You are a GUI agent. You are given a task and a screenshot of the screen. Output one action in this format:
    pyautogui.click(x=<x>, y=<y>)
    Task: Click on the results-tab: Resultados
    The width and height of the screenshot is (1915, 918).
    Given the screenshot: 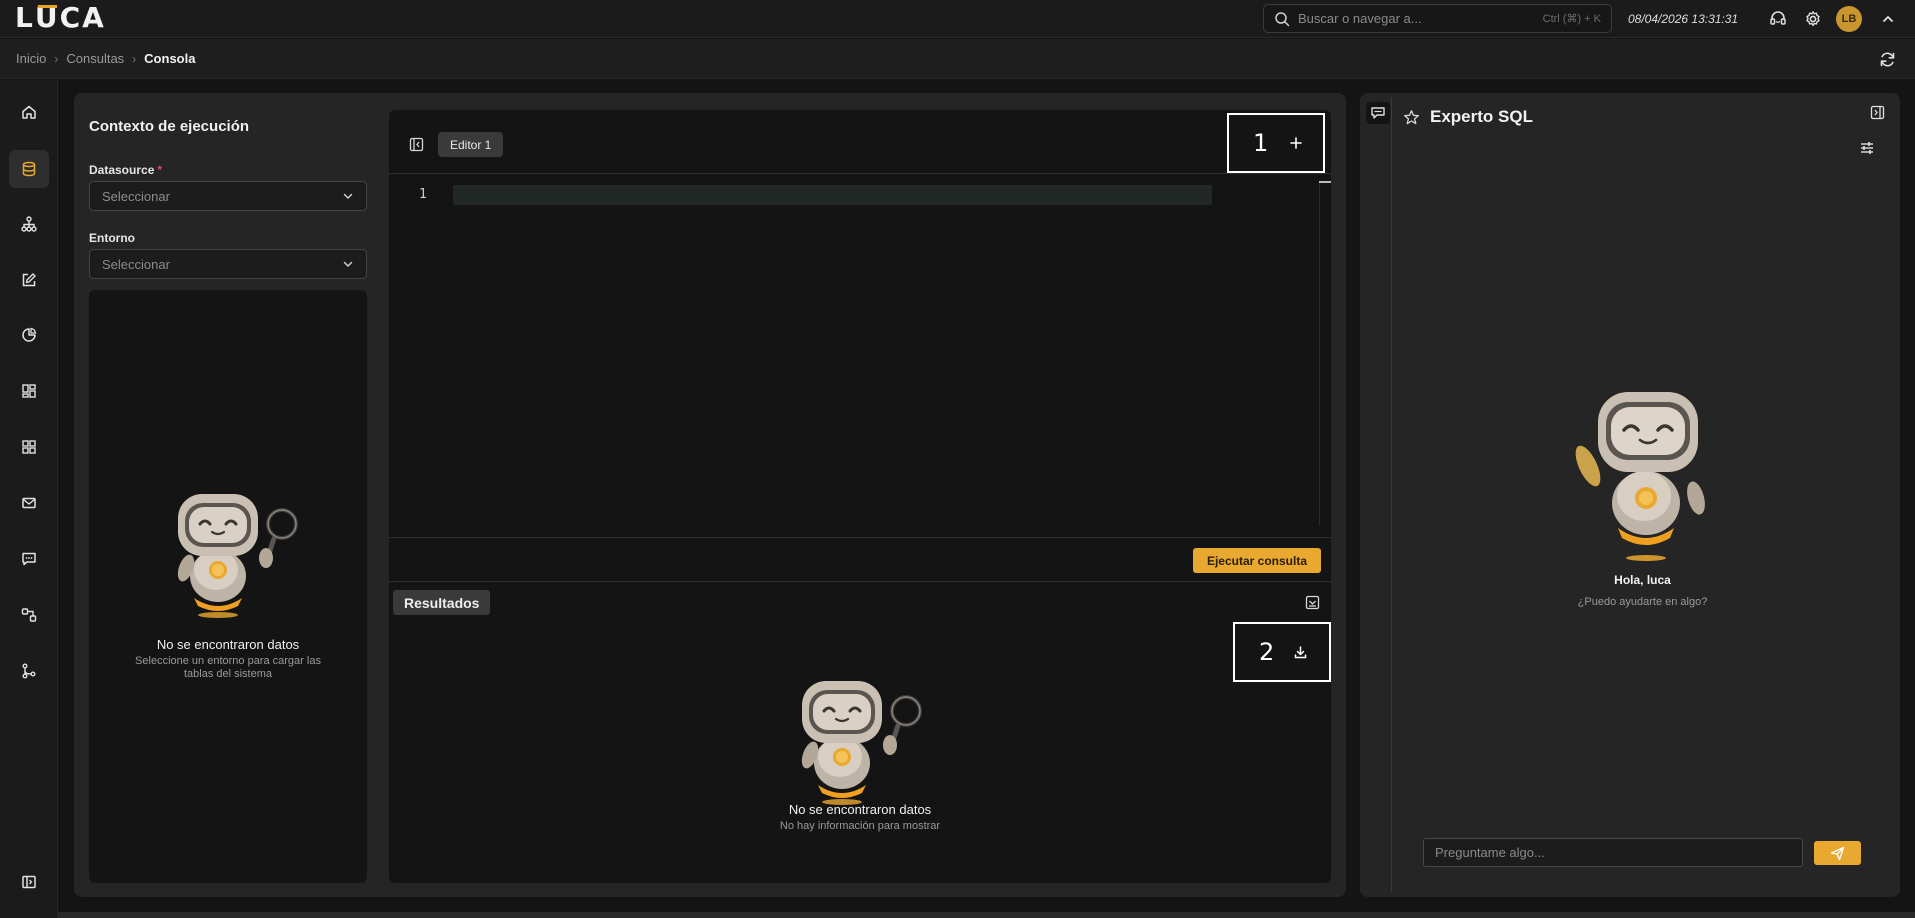 What is the action you would take?
    pyautogui.click(x=442, y=602)
    